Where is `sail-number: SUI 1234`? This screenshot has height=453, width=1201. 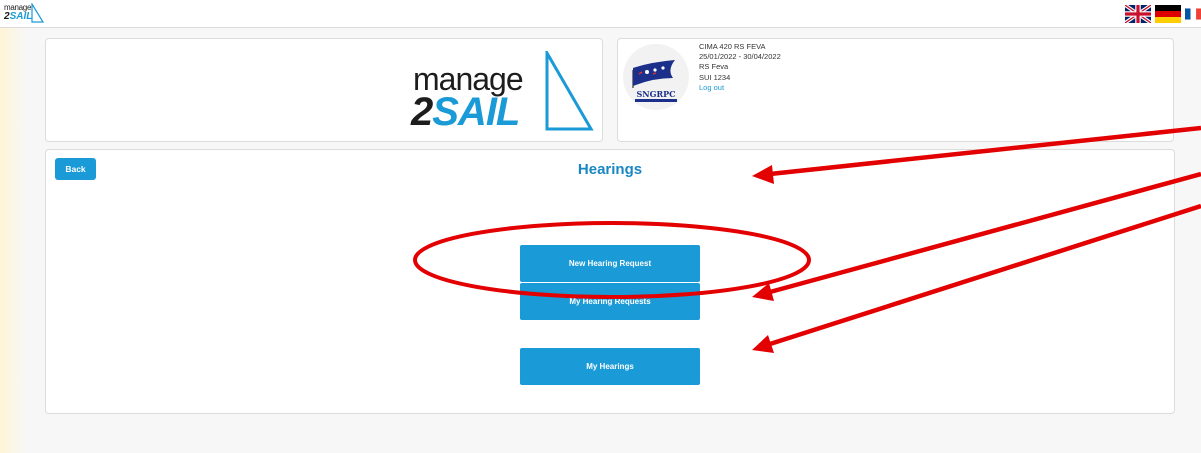 sail-number: SUI 1234 is located at coordinates (715, 77).